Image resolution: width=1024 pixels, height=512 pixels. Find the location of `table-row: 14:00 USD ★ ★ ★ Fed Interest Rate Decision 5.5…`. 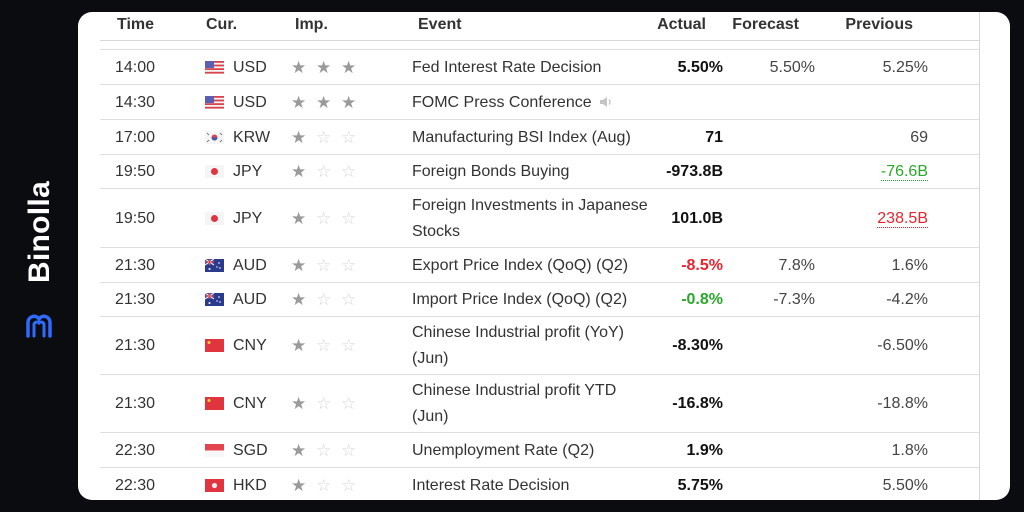

table-row: 14:00 USD ★ ★ ★ Fed Interest Rate Decision 5.5… is located at coordinates (539, 67).